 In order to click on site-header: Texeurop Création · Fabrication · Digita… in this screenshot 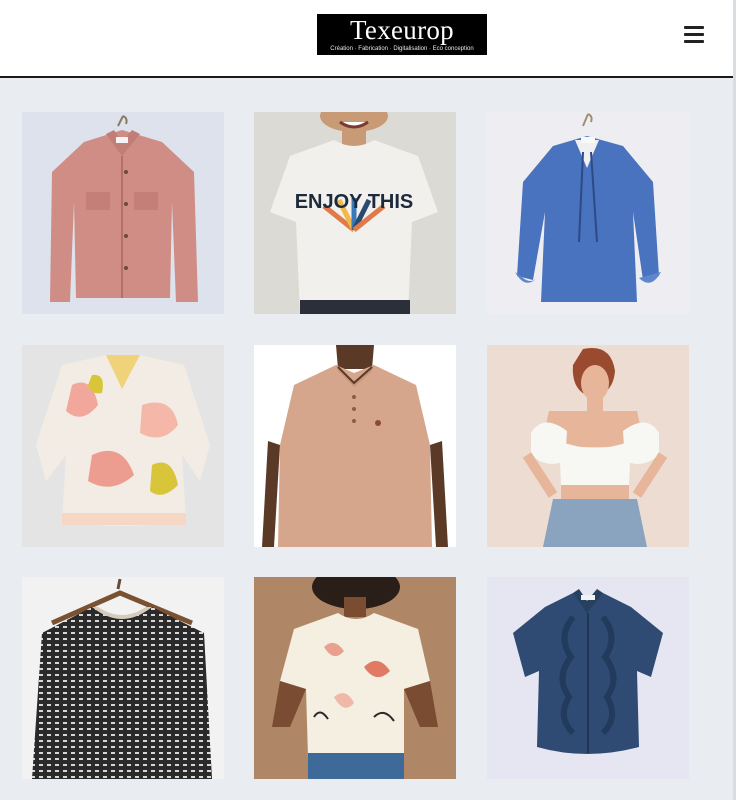, I will do `click(368, 39)`.